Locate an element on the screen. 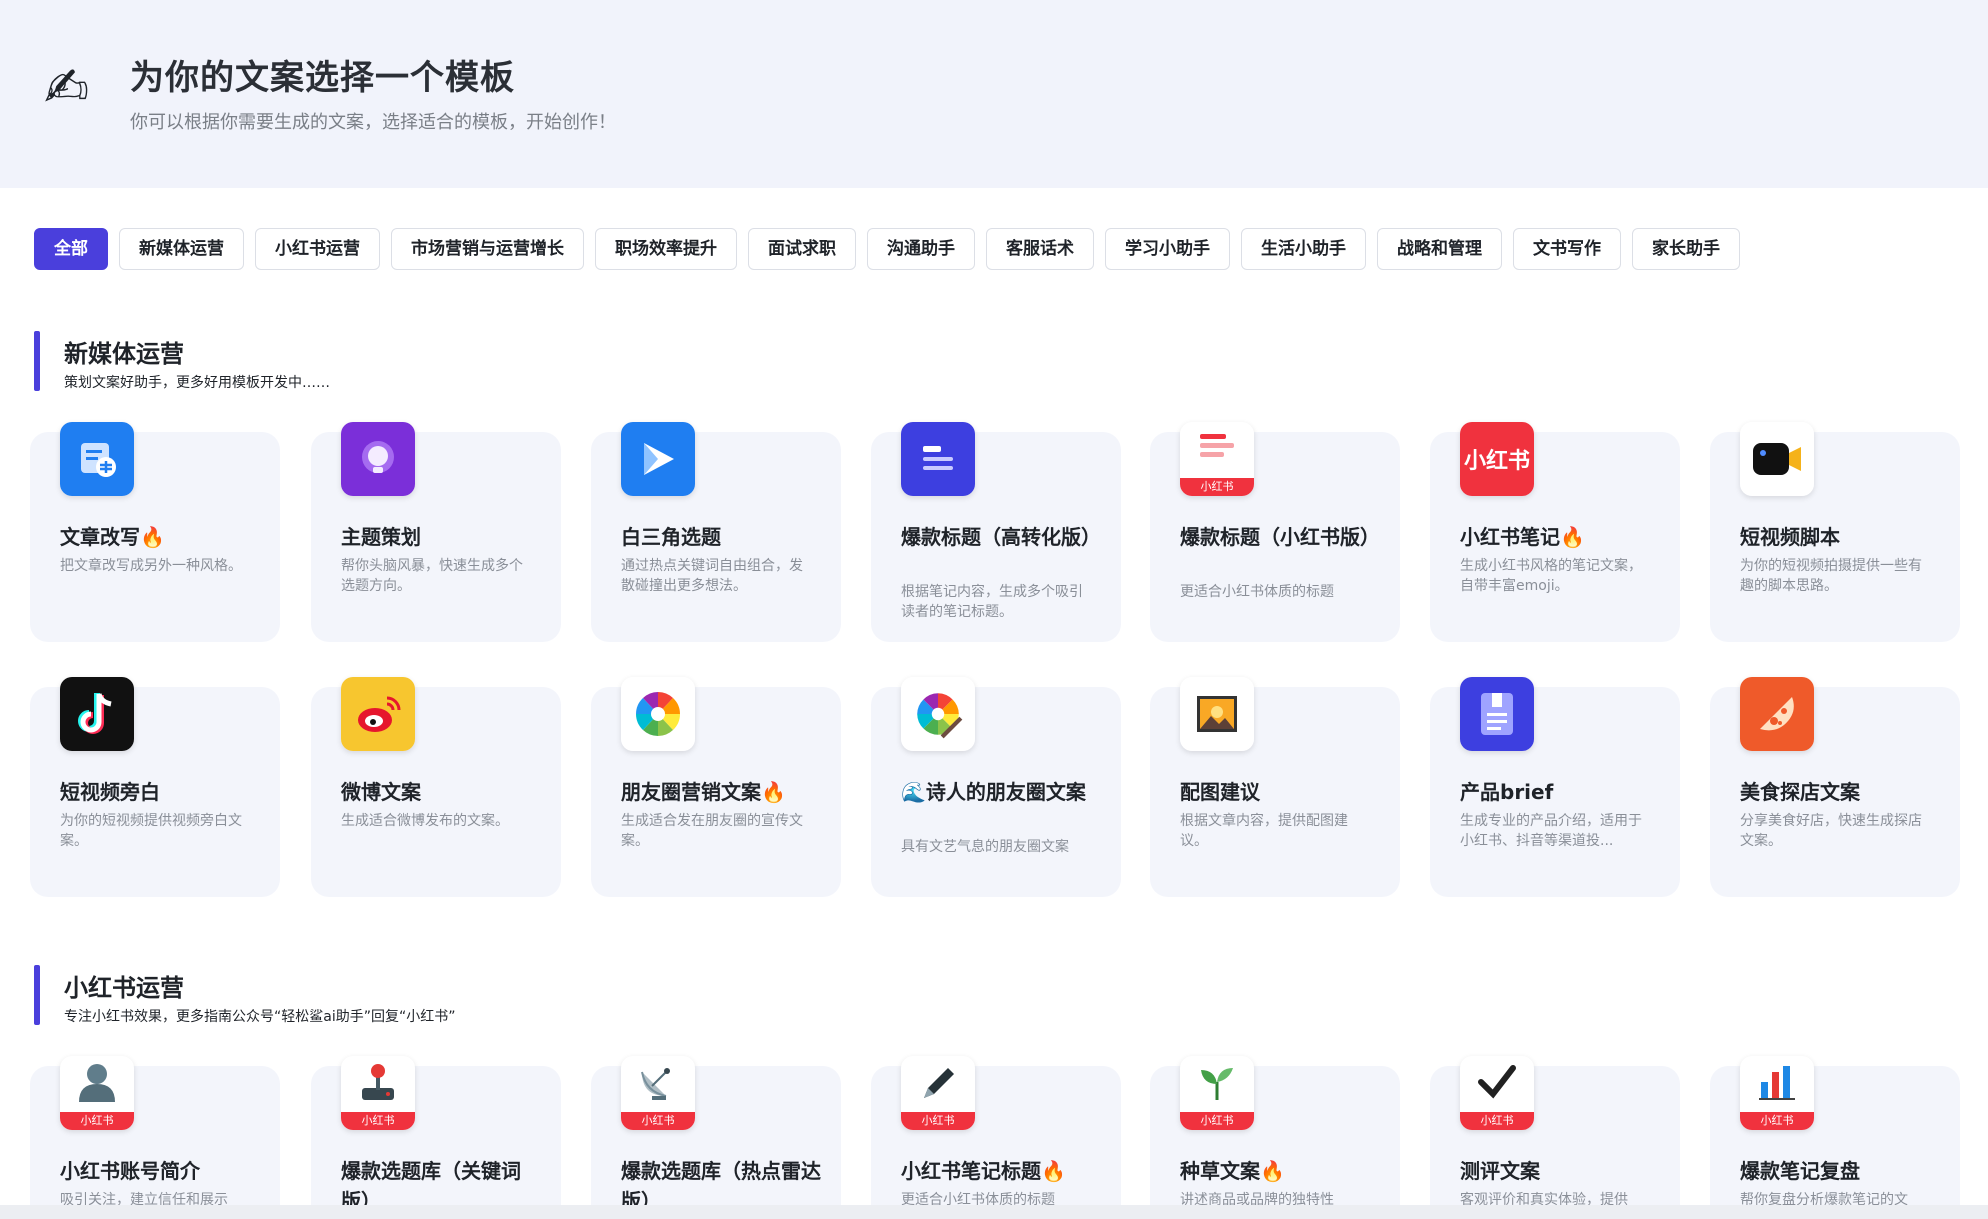  tab-communication: 沟通助手 is located at coordinates (921, 249).